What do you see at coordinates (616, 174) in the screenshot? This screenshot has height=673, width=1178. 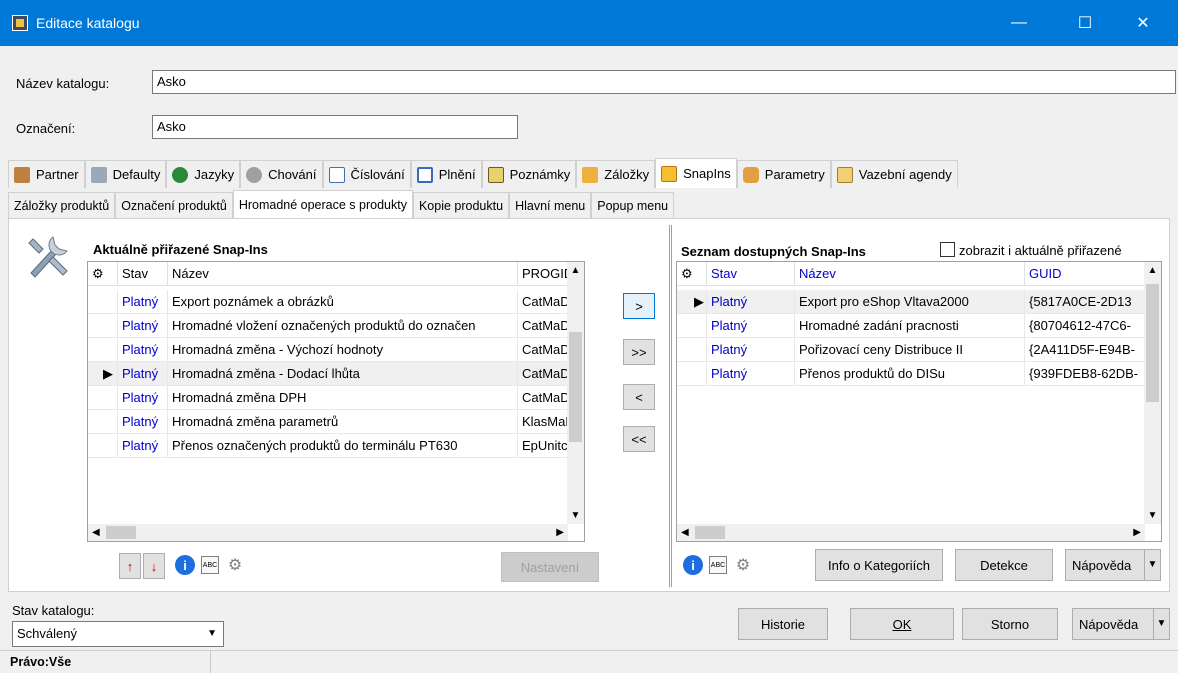 I see `tab-zalozky: Záložky` at bounding box center [616, 174].